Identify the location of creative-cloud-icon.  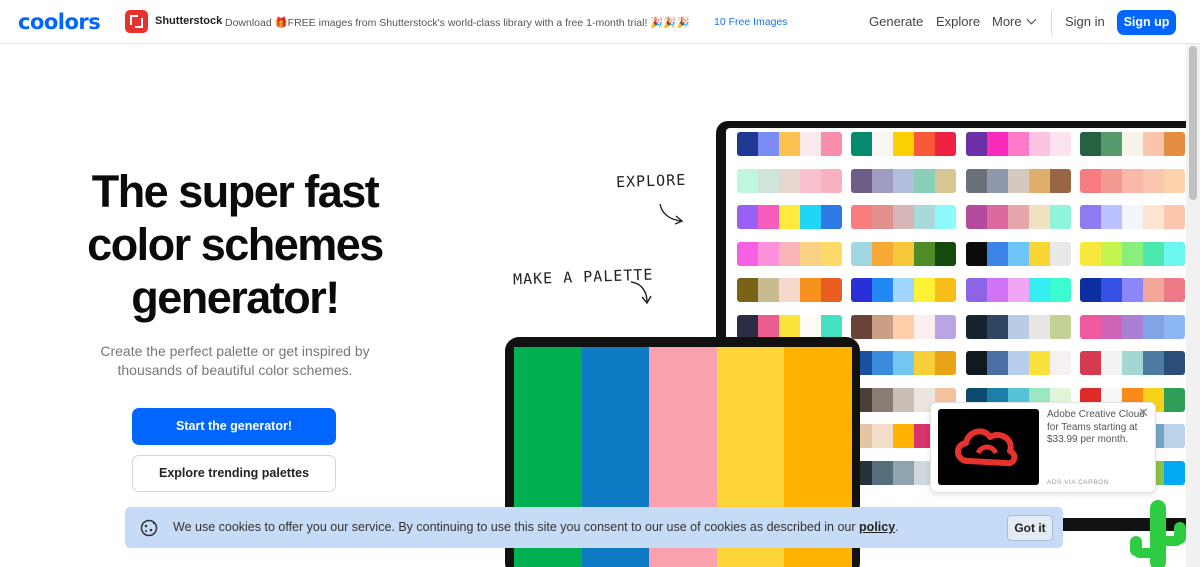
(986, 447).